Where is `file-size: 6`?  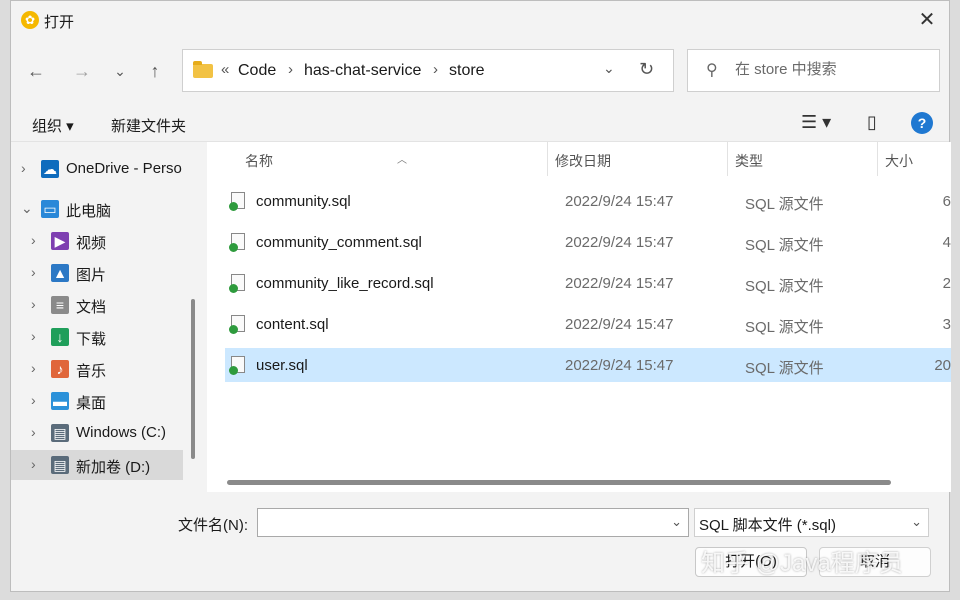 file-size: 6 is located at coordinates (946, 201).